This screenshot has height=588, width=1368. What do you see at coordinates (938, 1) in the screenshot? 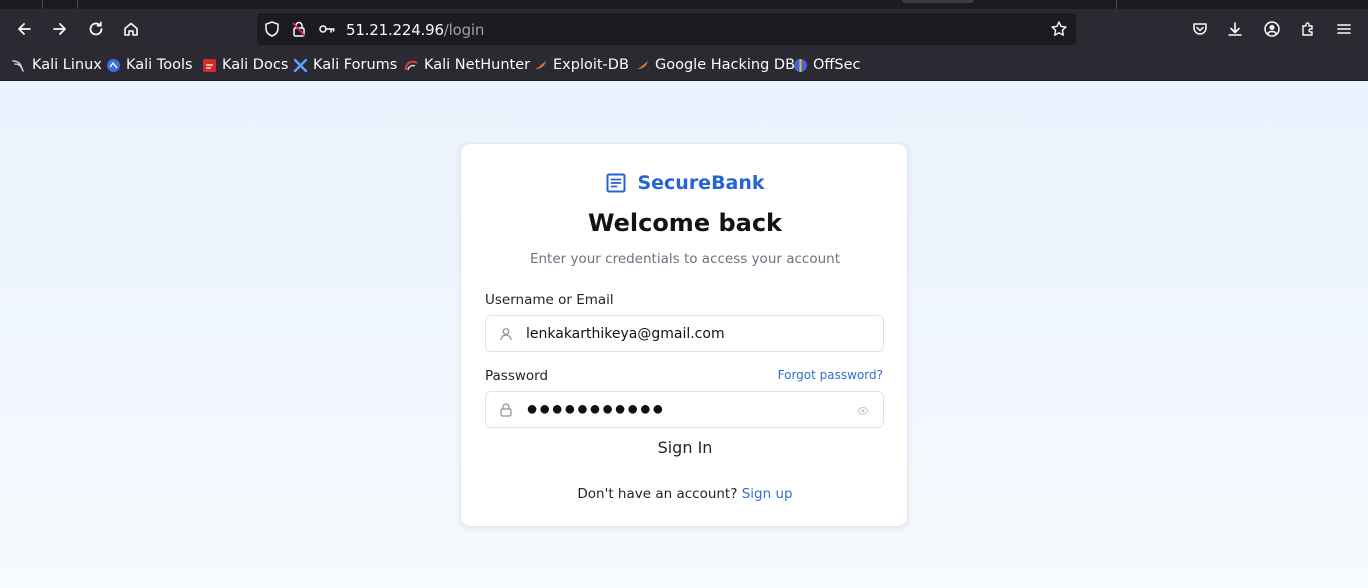
I see `tab-indicator` at bounding box center [938, 1].